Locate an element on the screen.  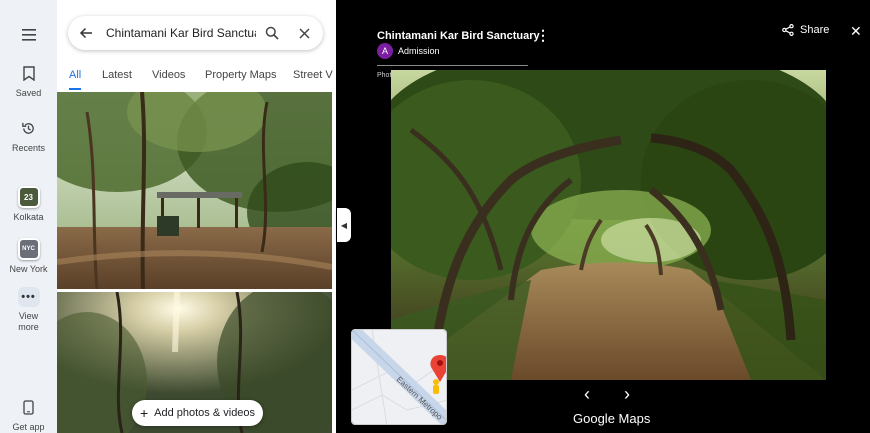
share-label: Share is located at coordinates (815, 30).